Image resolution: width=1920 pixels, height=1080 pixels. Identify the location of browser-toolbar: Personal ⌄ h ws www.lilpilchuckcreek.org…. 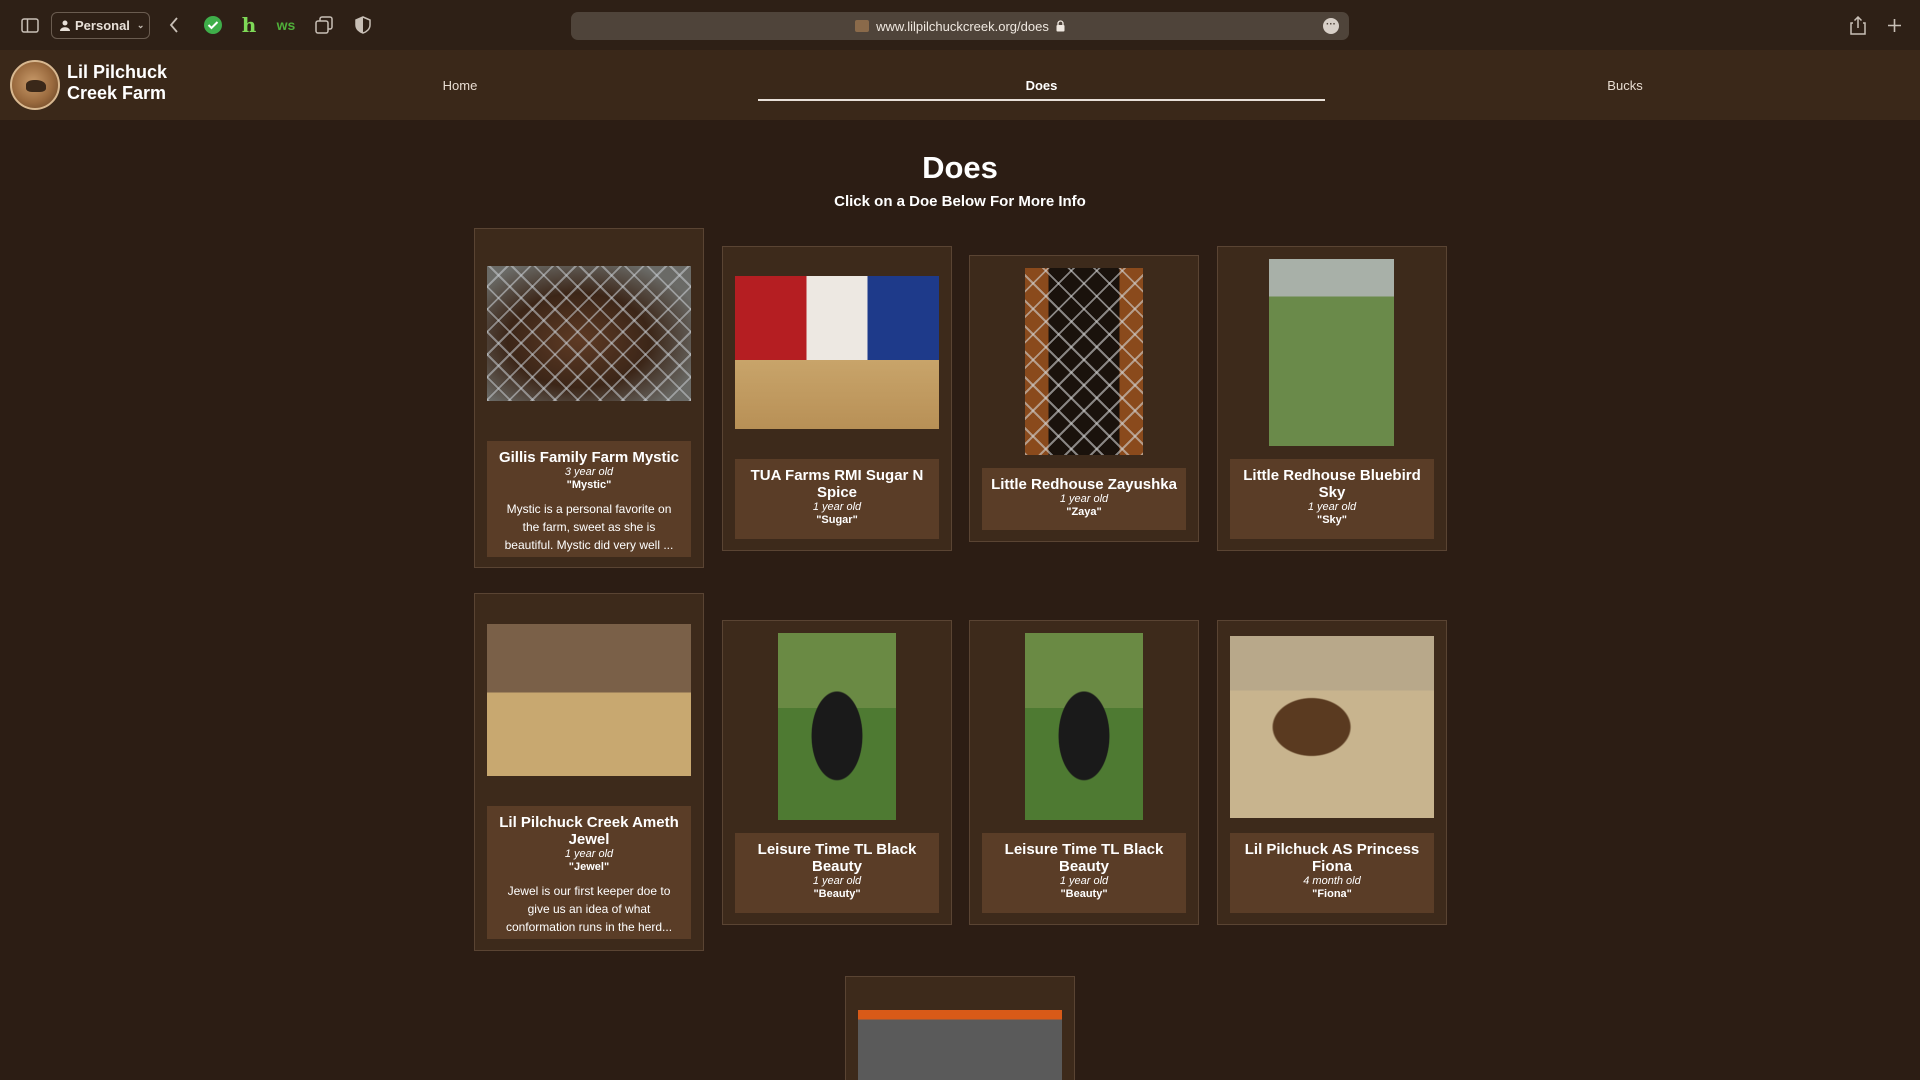
(960, 25).